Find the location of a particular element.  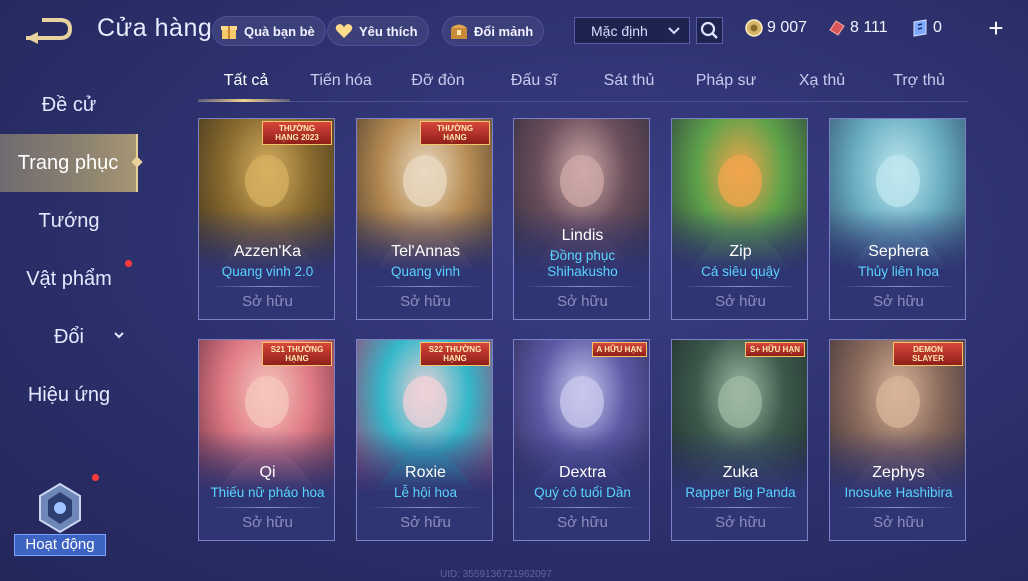

hero-name: Tel'Annas is located at coordinates (425, 251).